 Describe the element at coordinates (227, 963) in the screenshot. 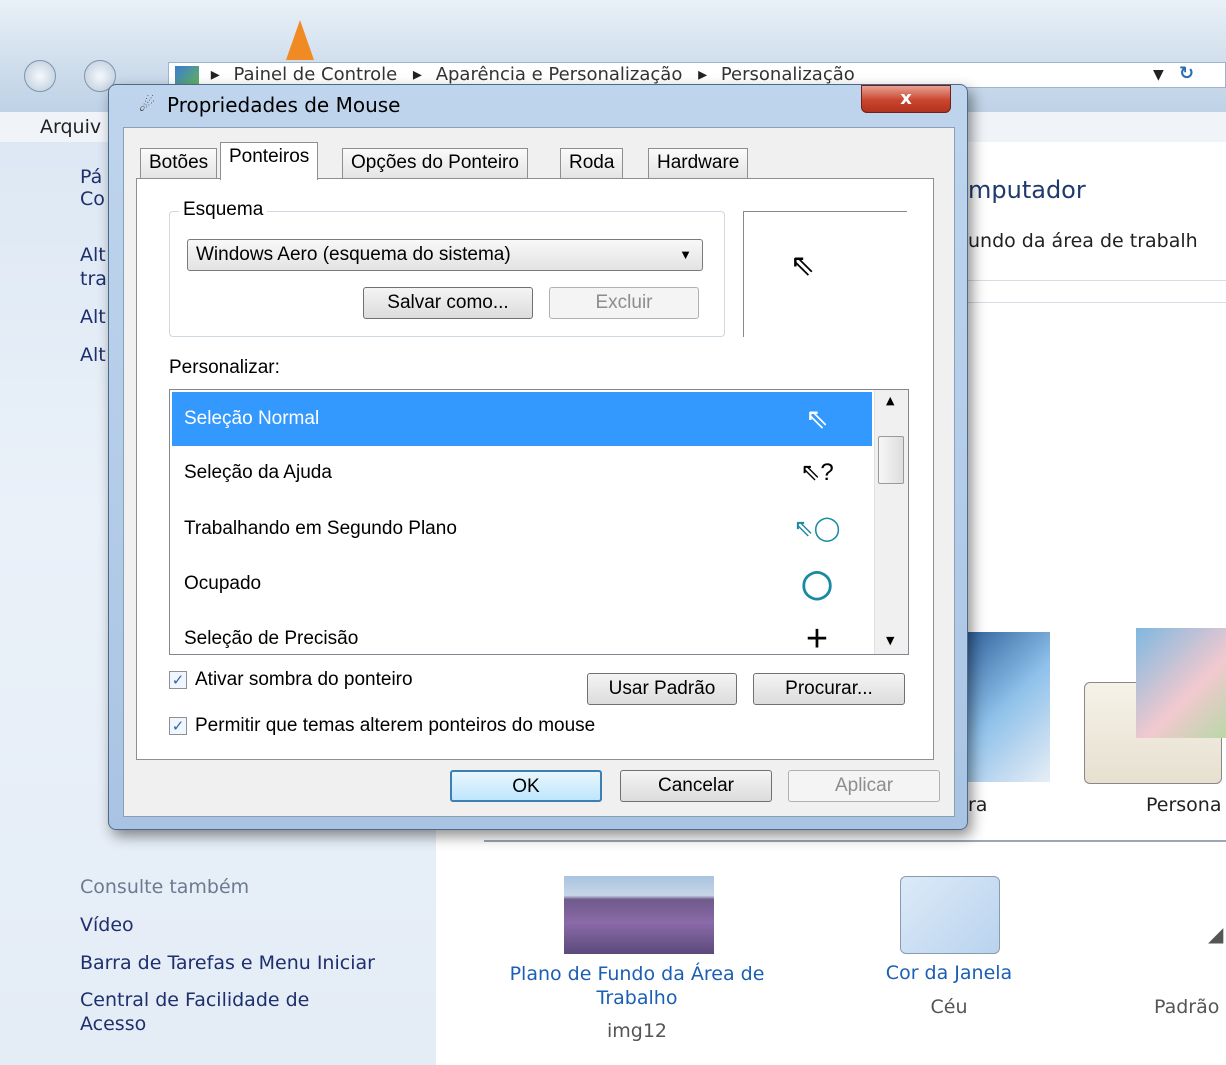

I see `see-also-taskbar: Barra de Tarefas e Menu Iniciar` at that location.